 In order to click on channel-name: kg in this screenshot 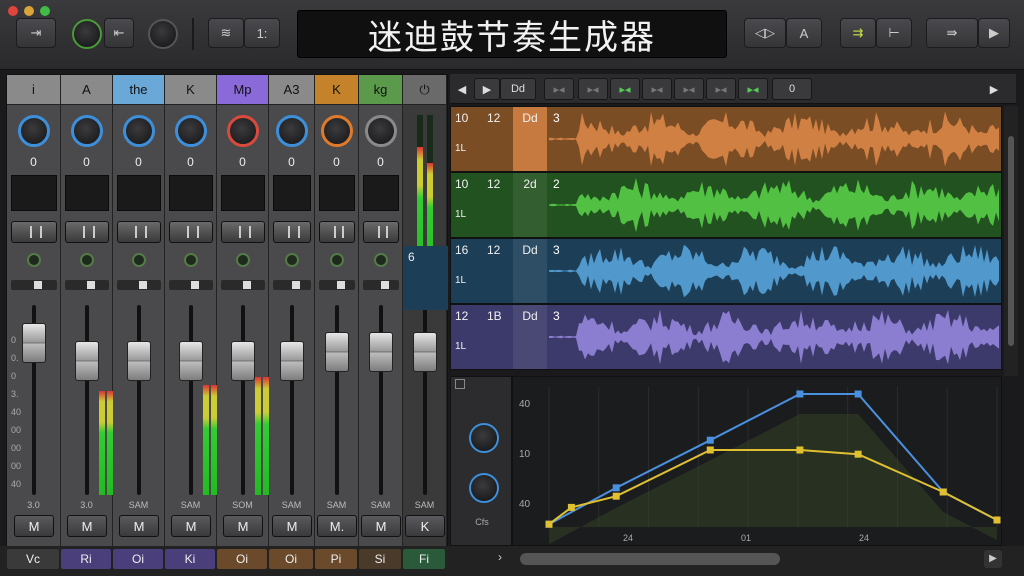, I will do `click(380, 90)`.